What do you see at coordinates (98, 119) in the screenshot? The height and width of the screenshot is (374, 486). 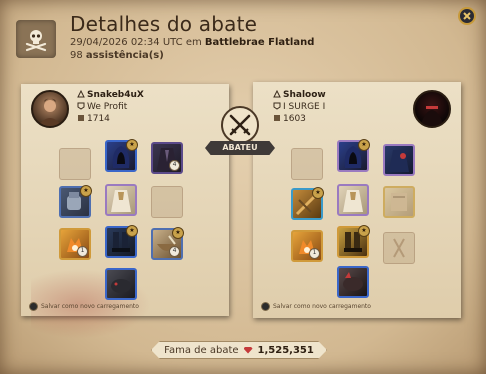 I see `killer-item-power-value: 1714` at bounding box center [98, 119].